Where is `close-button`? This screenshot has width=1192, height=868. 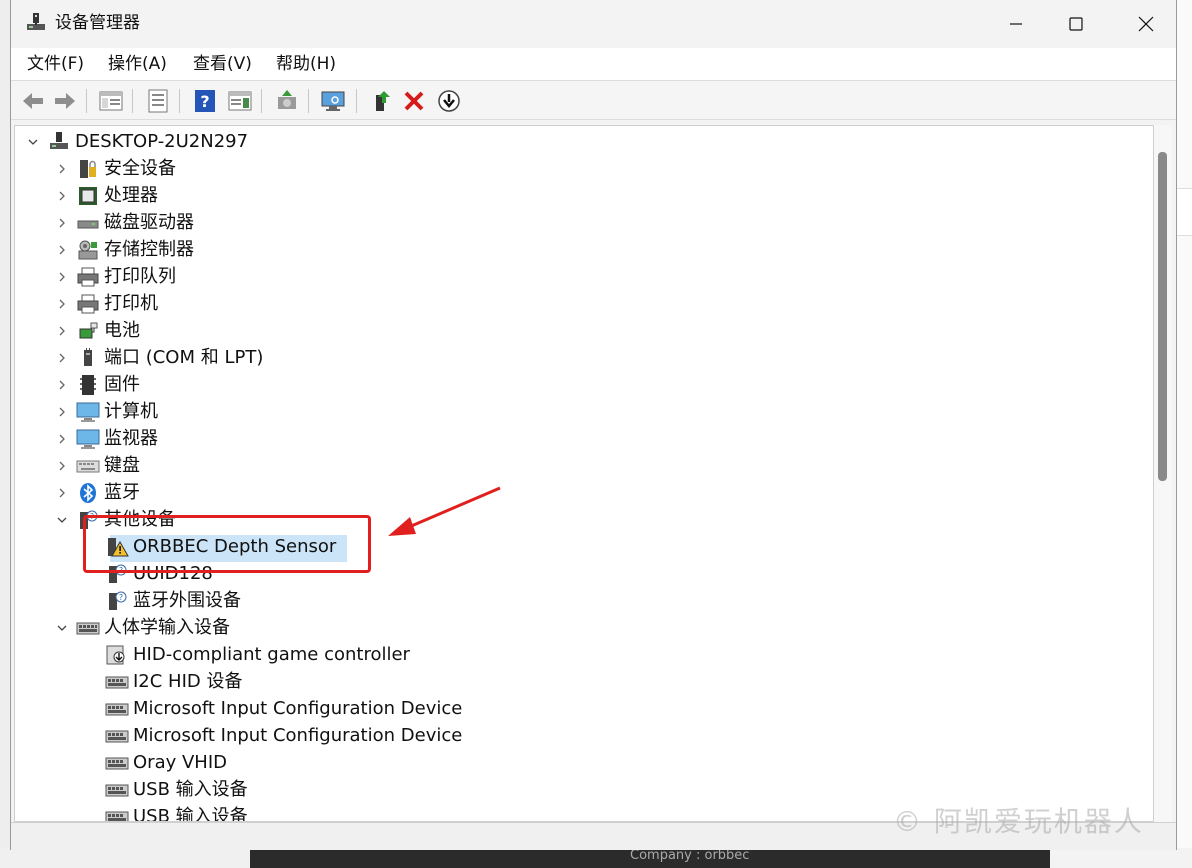 close-button is located at coordinates (1146, 24).